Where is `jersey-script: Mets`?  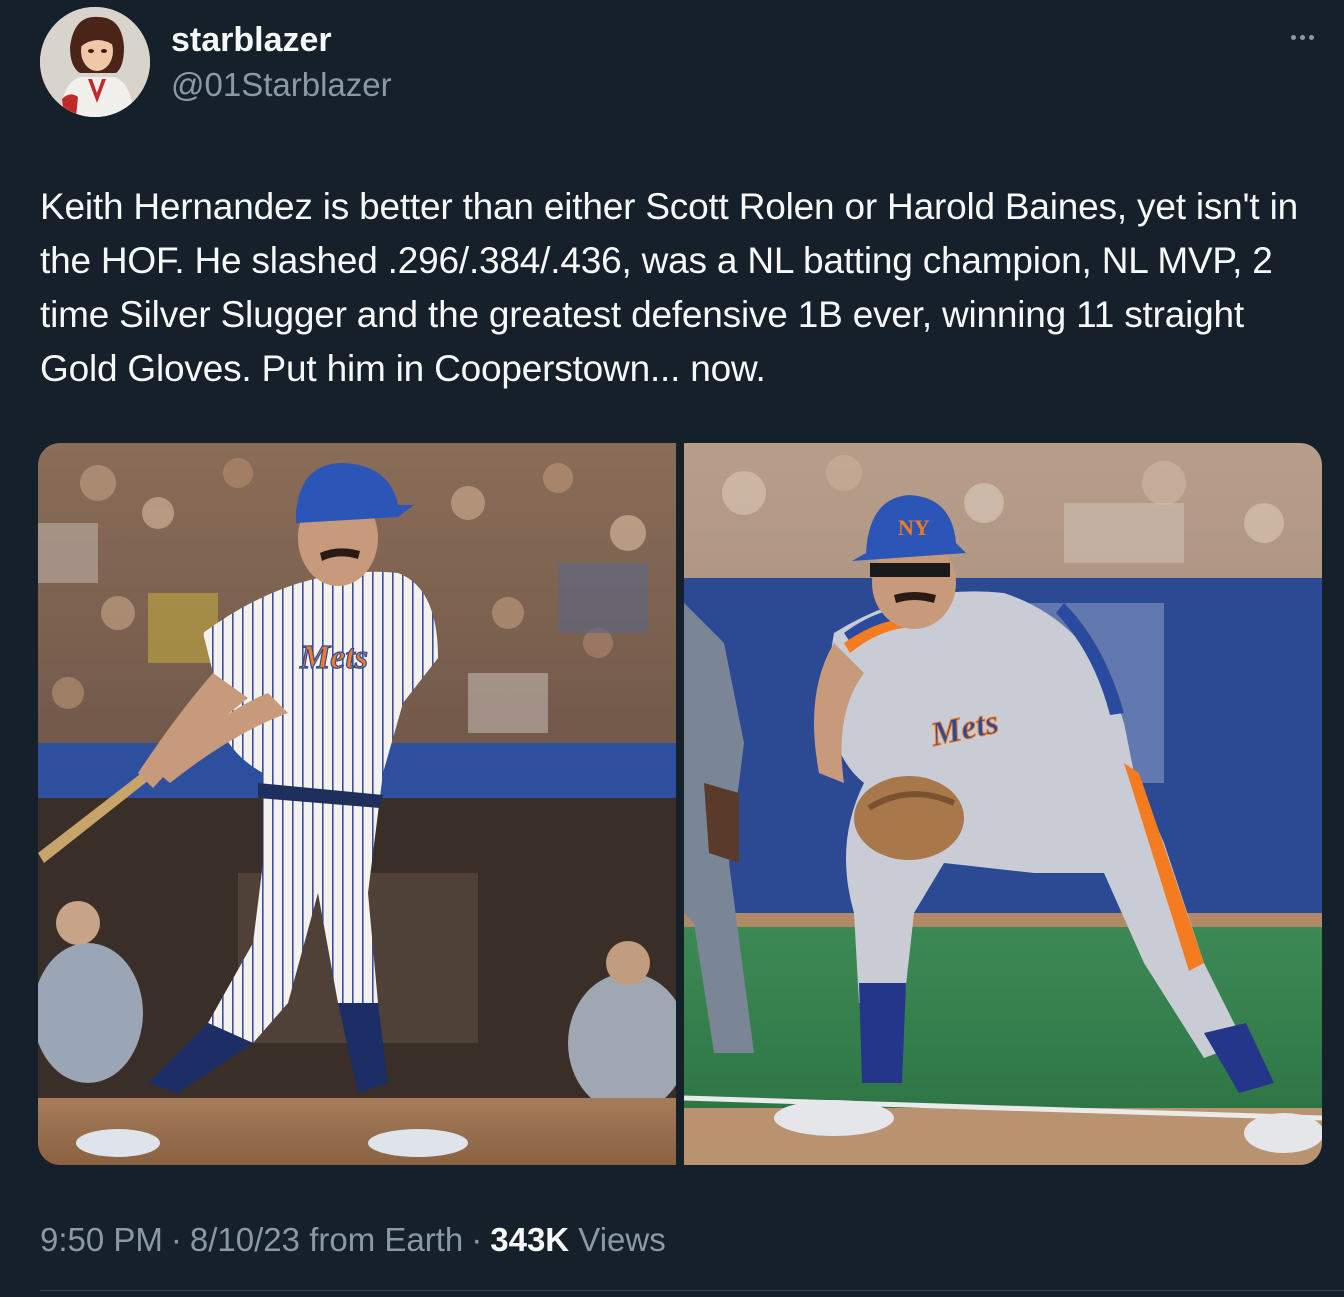
jersey-script: Mets is located at coordinates (333, 657).